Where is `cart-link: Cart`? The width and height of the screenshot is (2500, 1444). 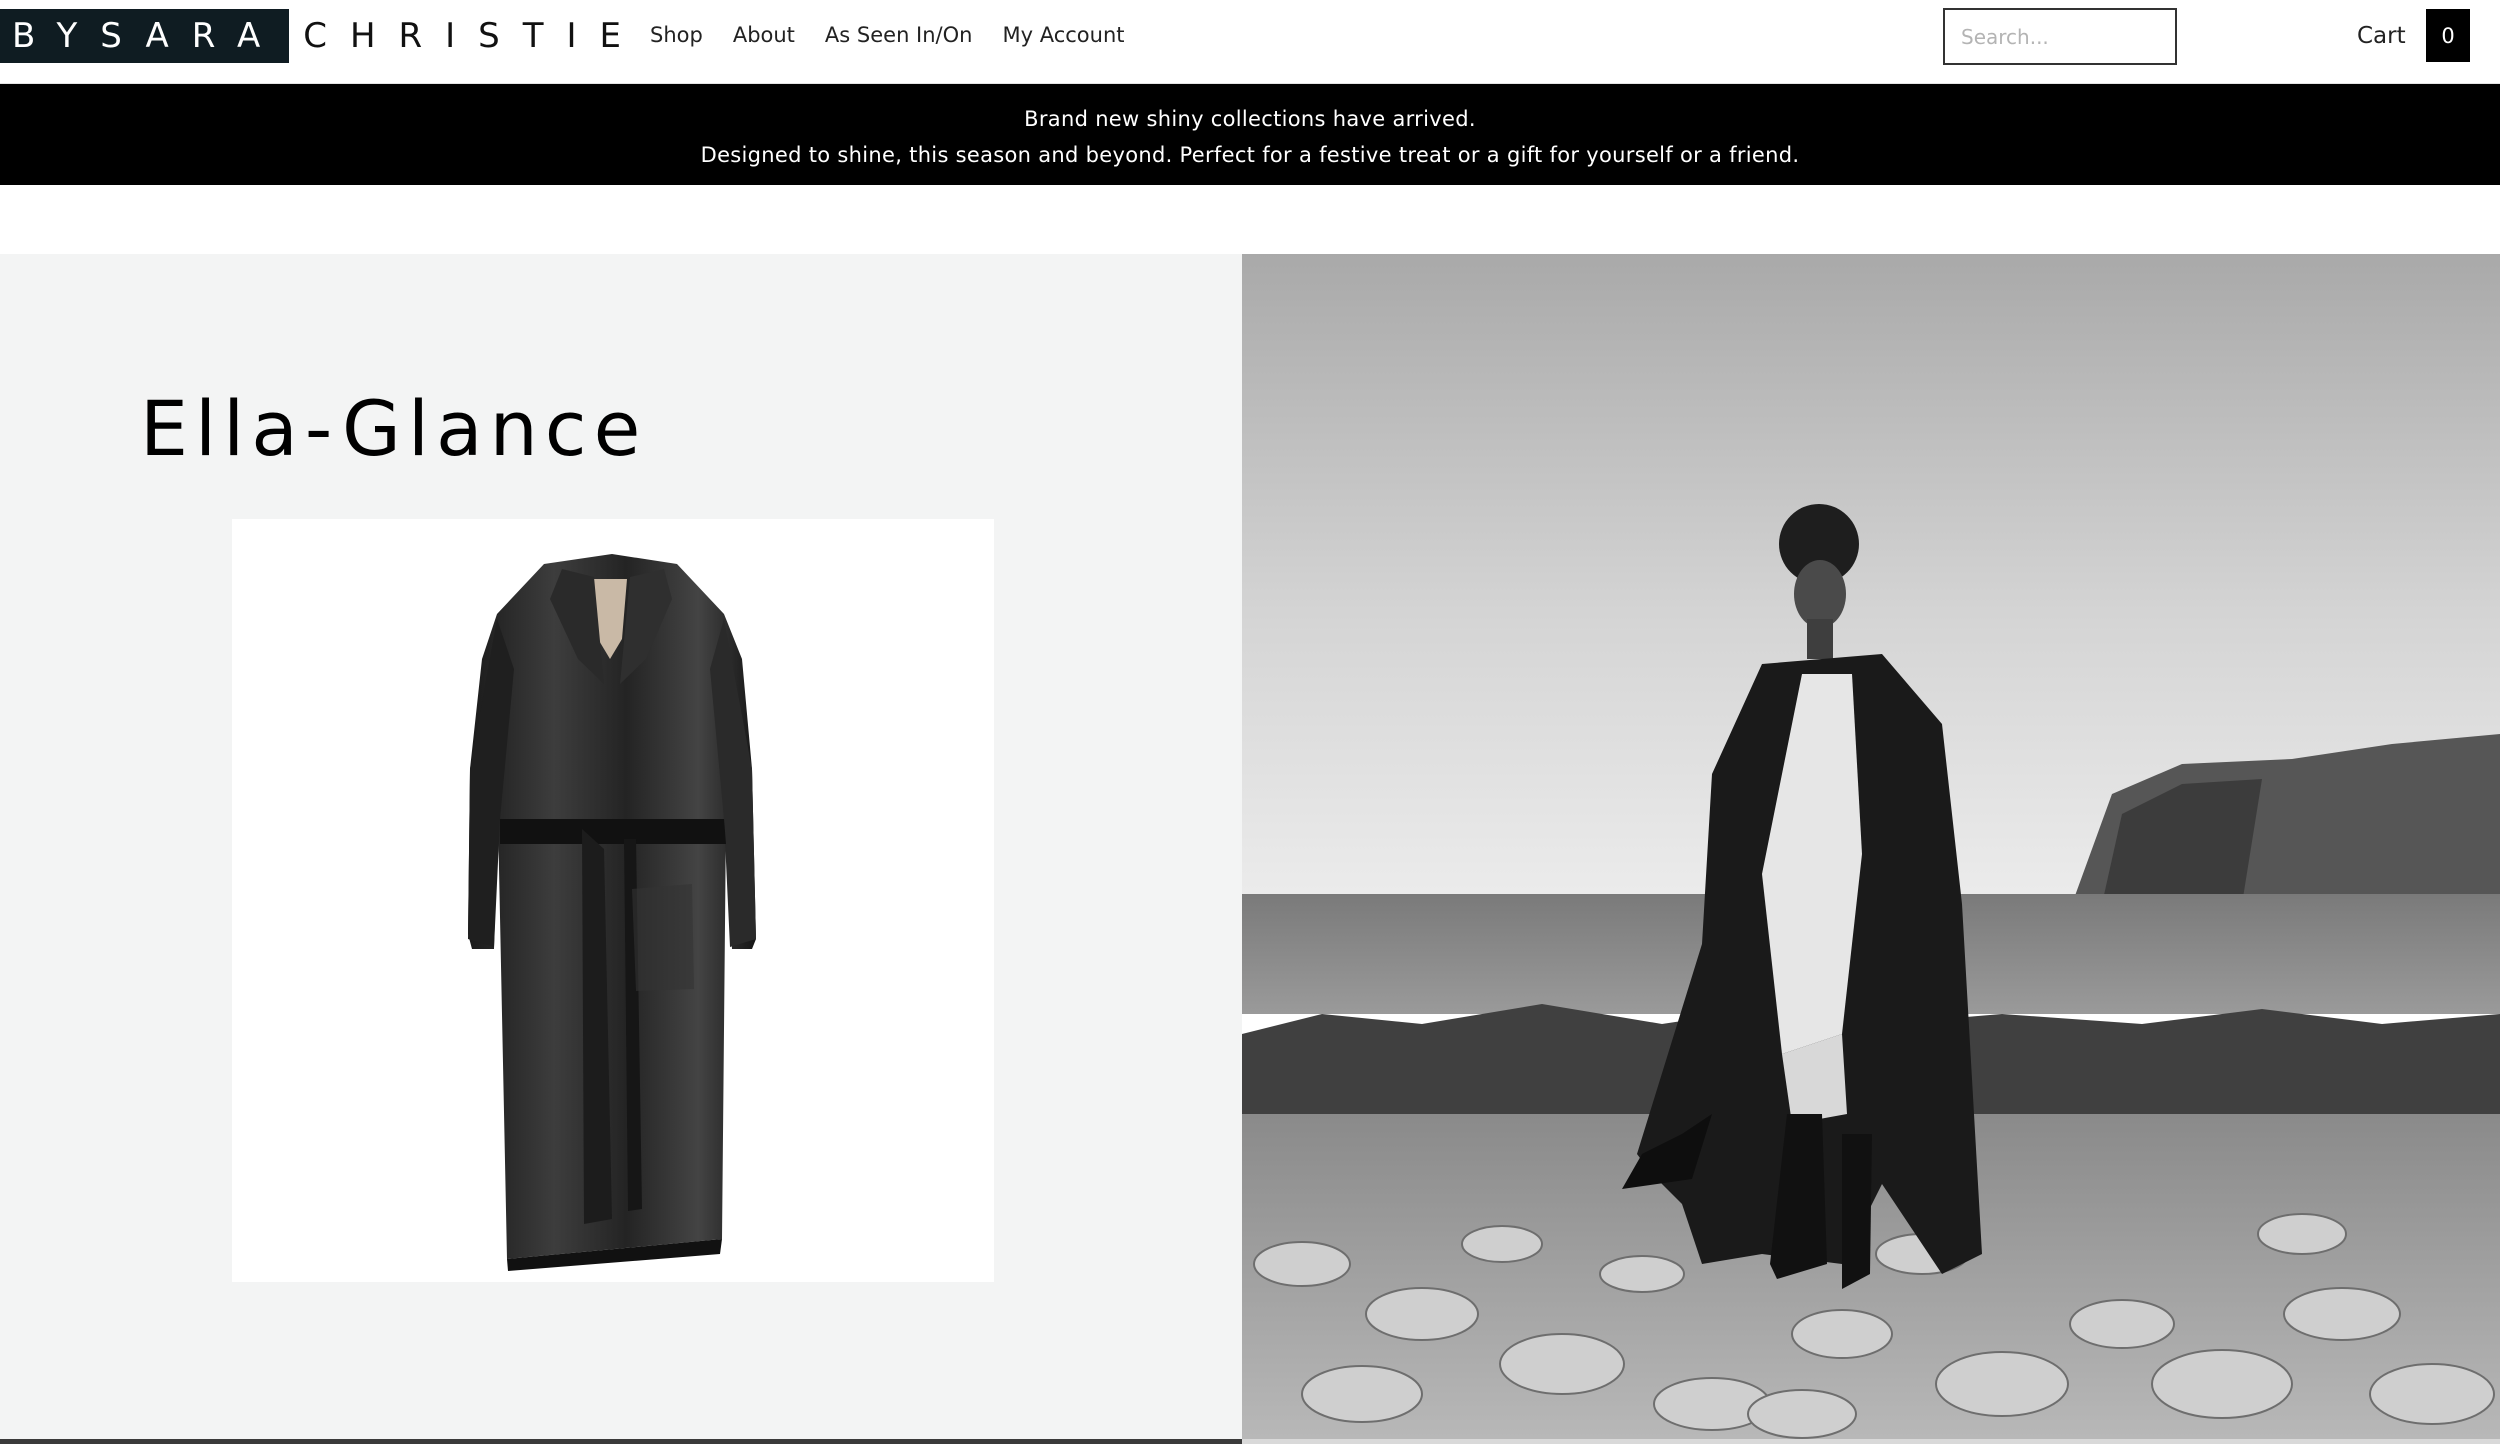
cart-link: Cart is located at coordinates (2381, 36).